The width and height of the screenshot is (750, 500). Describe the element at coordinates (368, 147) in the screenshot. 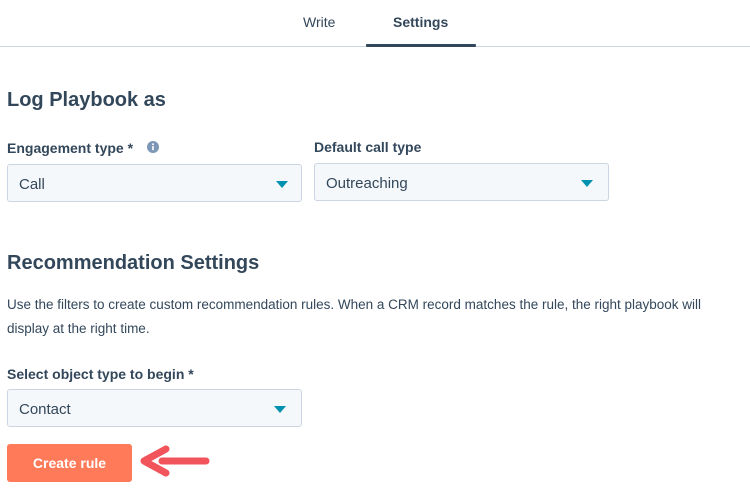

I see `default-call-type-label: Default call type` at that location.